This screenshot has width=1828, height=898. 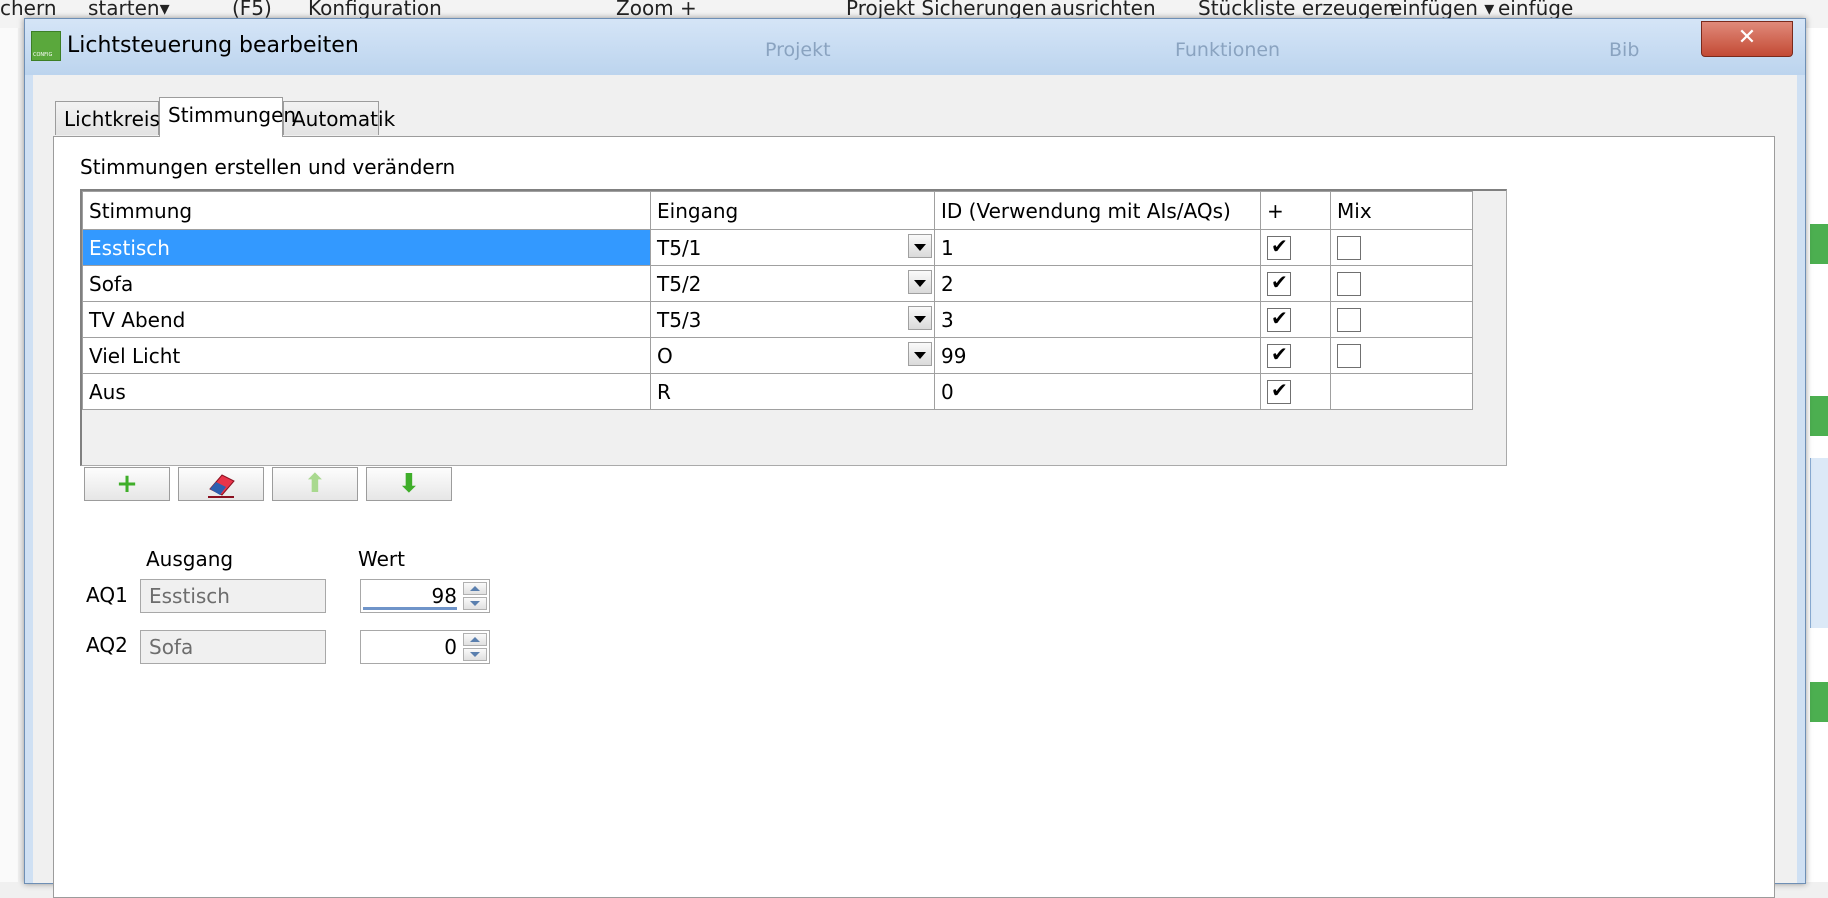 I want to click on cell-id: 0, so click(x=1097, y=391).